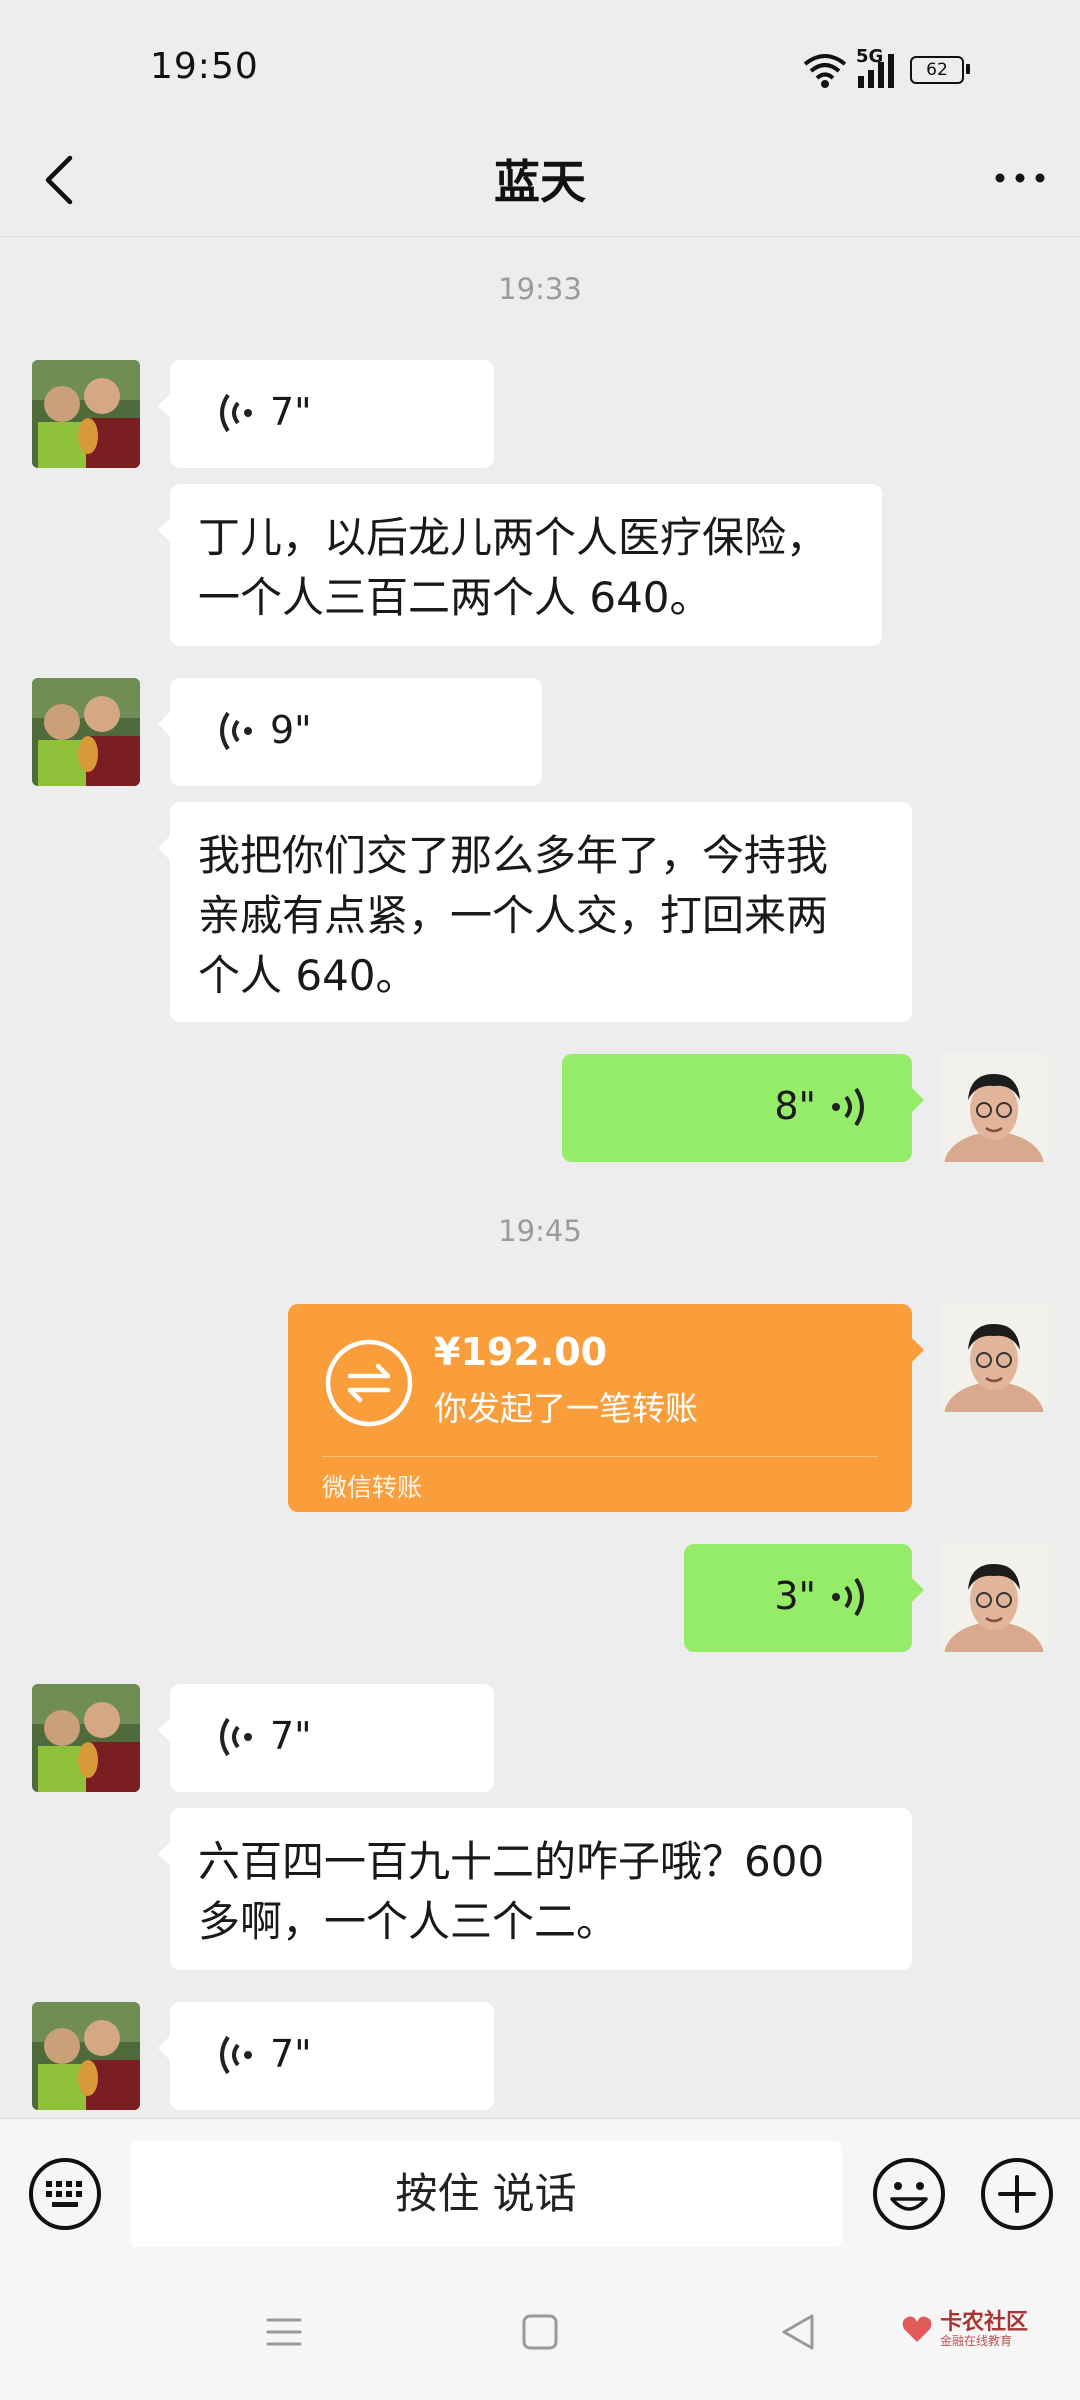 The height and width of the screenshot is (2400, 1080). I want to click on transfer-amount: ¥192.00, so click(521, 1352).